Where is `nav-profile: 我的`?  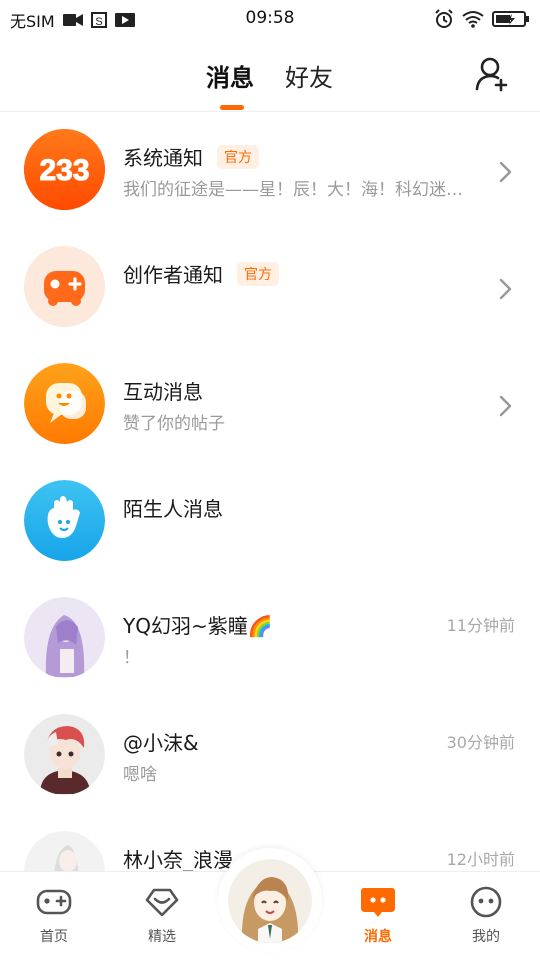 nav-profile: 我的 is located at coordinates (486, 916).